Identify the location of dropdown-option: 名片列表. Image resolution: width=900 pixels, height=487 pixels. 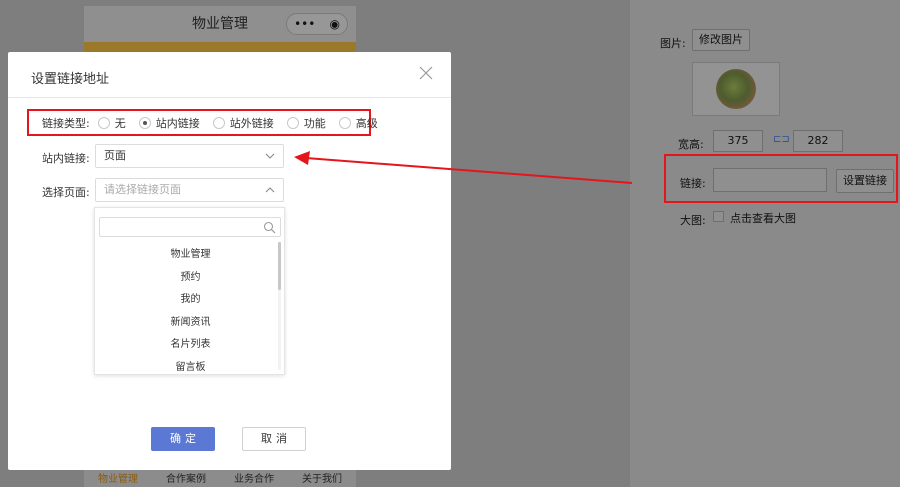
(190, 345).